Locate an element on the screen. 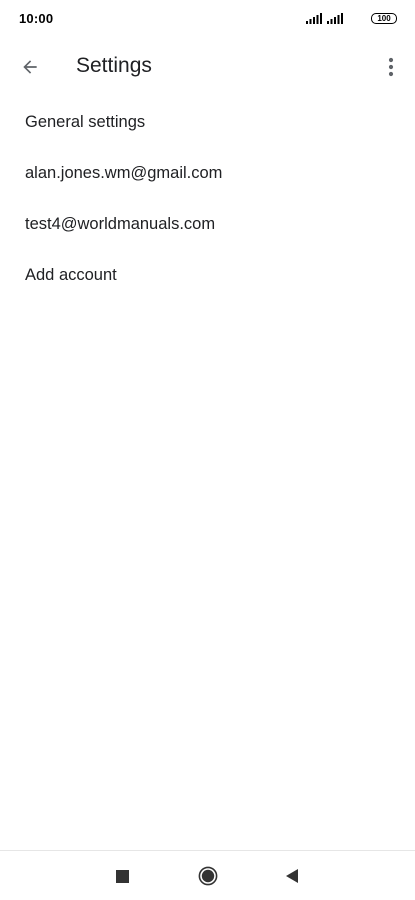 The width and height of the screenshot is (415, 900). recent-apps-icon is located at coordinates (122, 876).